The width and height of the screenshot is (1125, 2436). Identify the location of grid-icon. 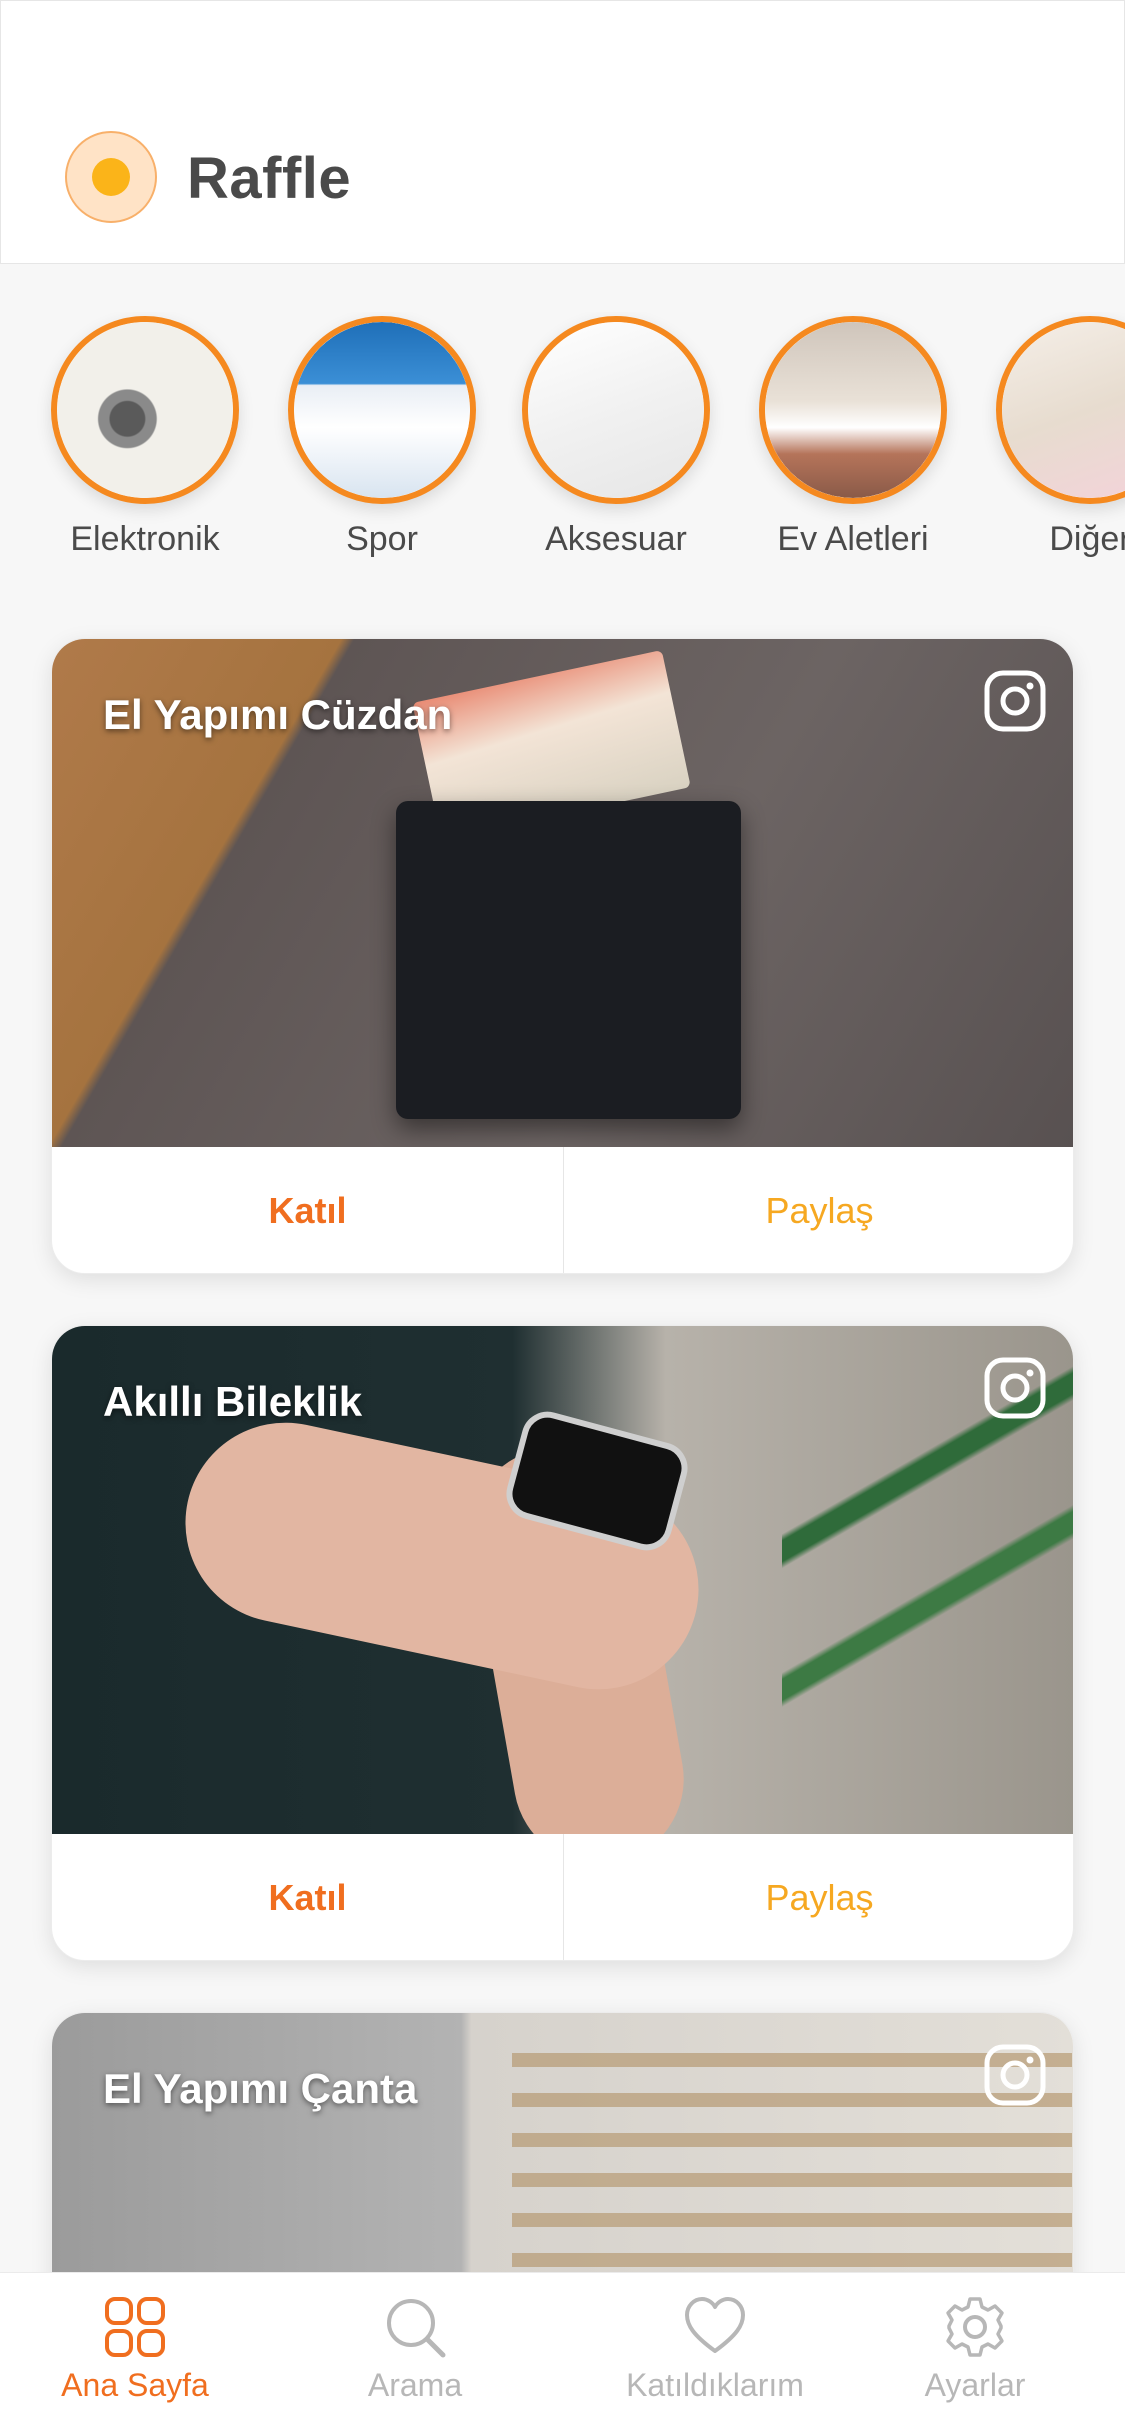
(135, 2327).